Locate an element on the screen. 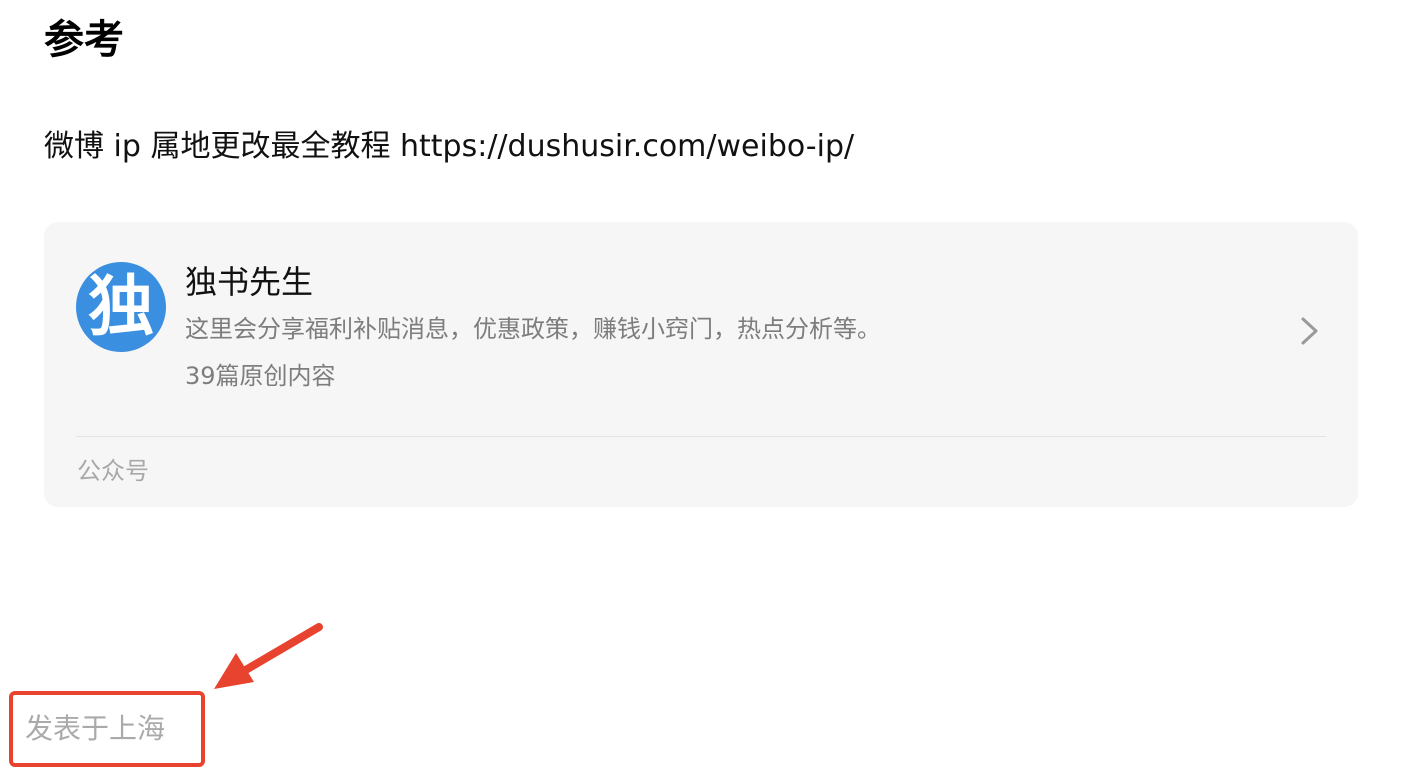 Image resolution: width=1410 pixels, height=774 pixels. account-avatar: 独 is located at coordinates (121, 307).